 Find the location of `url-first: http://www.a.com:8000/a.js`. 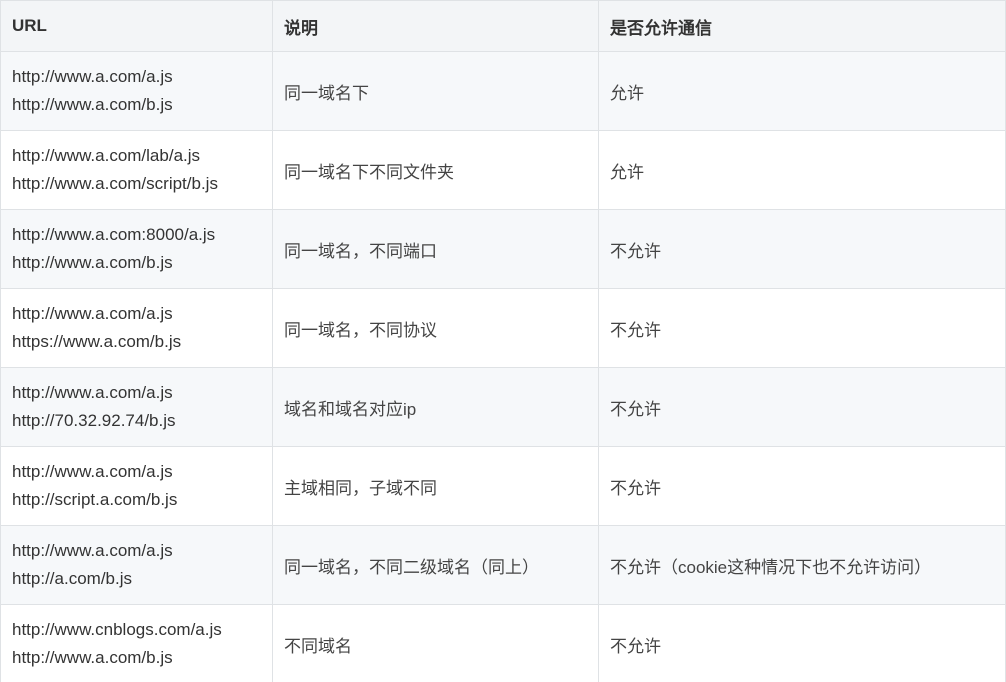

url-first: http://www.a.com:8000/a.js is located at coordinates (114, 234).